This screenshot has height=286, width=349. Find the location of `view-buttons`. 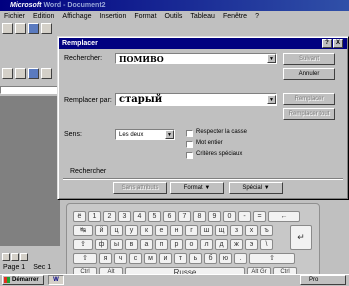

view-buttons is located at coordinates (20, 257).